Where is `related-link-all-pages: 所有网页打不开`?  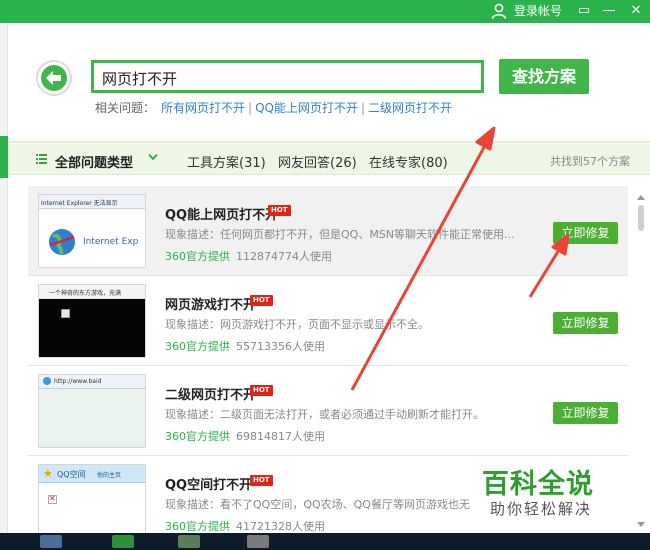
related-link-all-pages: 所有网页打不开 is located at coordinates (203, 108).